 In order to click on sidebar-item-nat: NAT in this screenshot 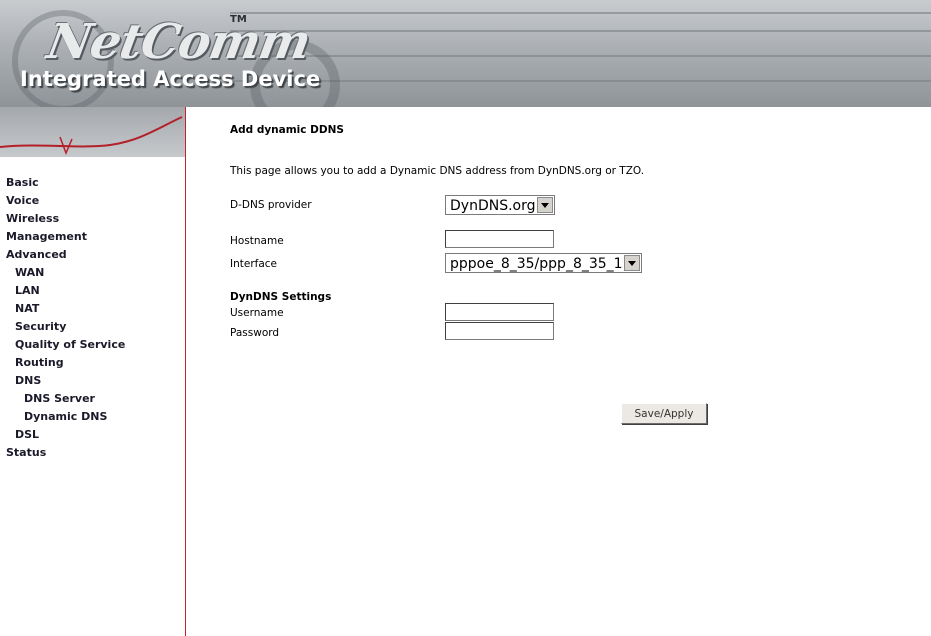, I will do `click(65, 309)`.